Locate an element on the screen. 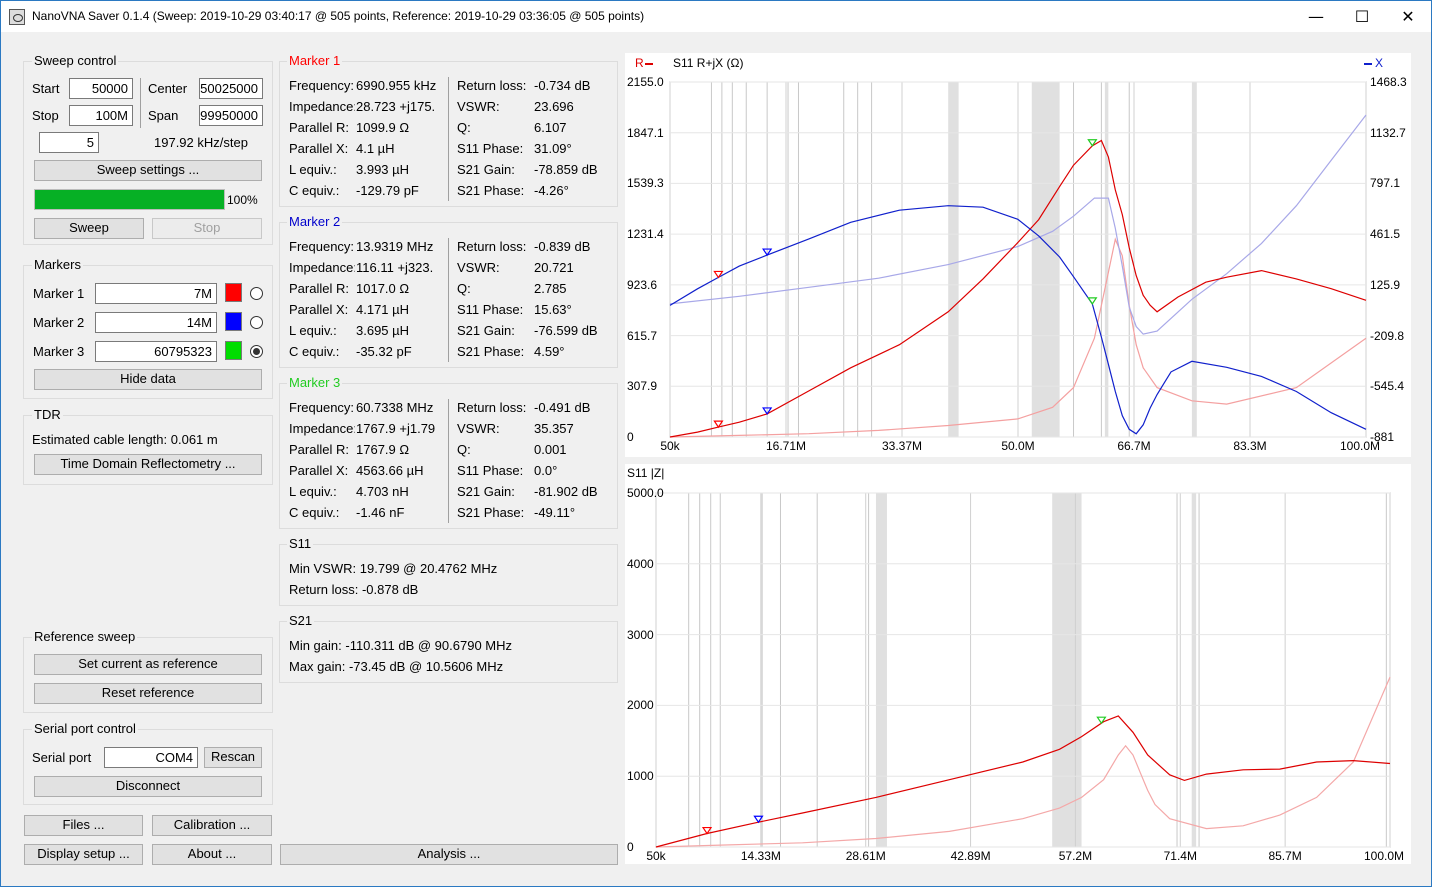  stop-input: 100M is located at coordinates (101, 115).